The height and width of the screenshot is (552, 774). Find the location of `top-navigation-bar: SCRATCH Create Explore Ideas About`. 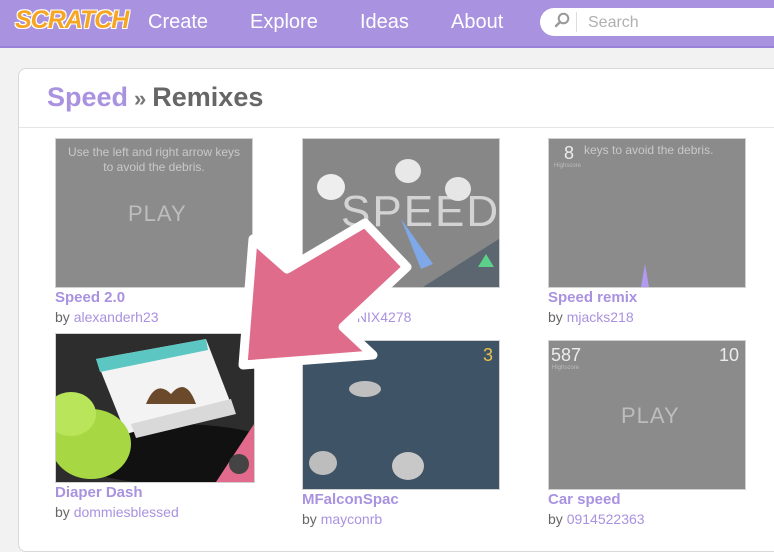

top-navigation-bar: SCRATCH Create Explore Ideas About is located at coordinates (387, 24).